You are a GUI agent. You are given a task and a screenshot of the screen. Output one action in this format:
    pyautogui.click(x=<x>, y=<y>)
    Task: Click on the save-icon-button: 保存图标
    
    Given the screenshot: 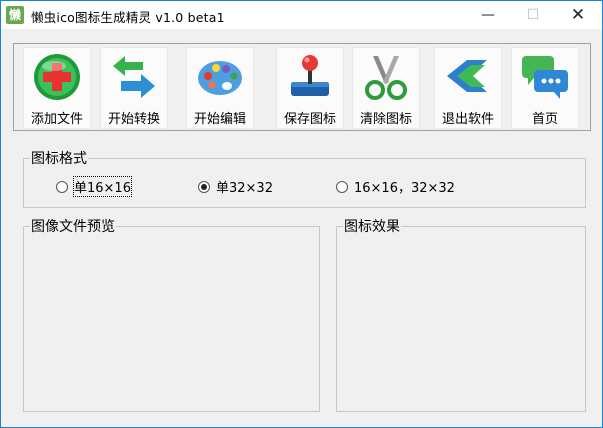 What is the action you would take?
    pyautogui.click(x=310, y=88)
    